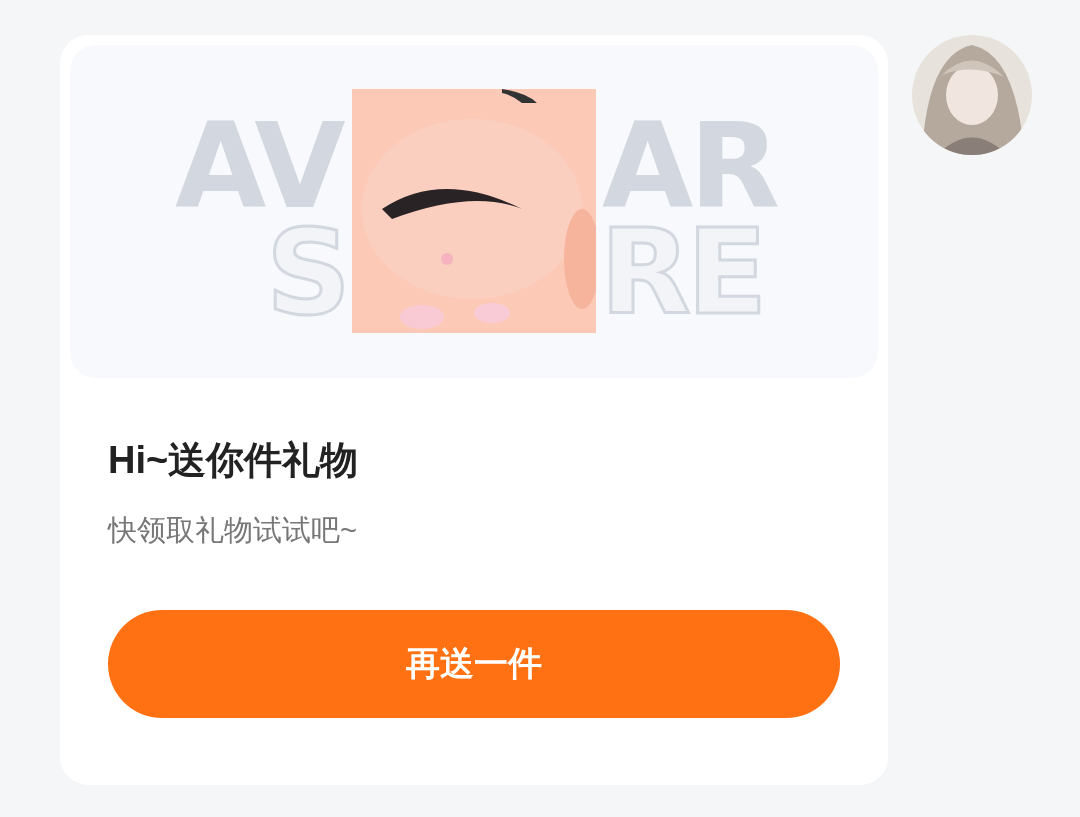 This screenshot has height=817, width=1080. Describe the element at coordinates (233, 530) in the screenshot. I see `message-text: 快领取礼物试试吧~` at that location.